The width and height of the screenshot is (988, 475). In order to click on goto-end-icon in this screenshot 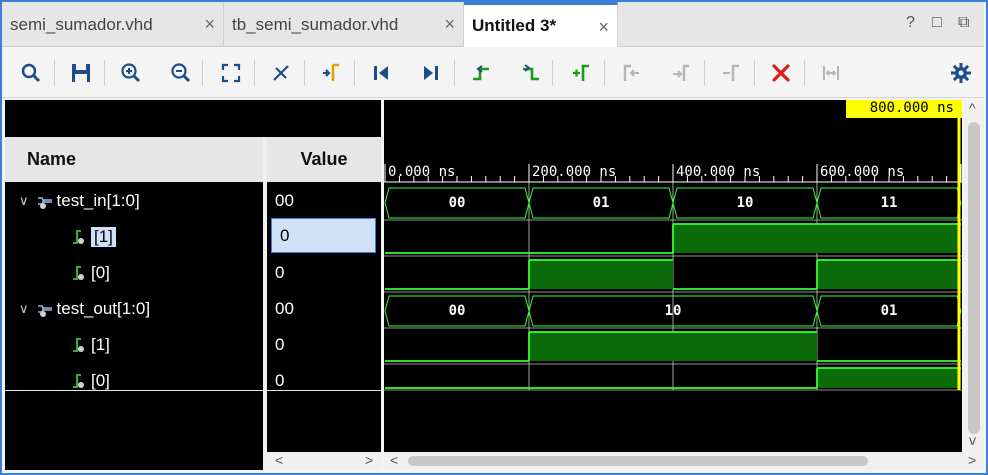, I will do `click(431, 73)`.